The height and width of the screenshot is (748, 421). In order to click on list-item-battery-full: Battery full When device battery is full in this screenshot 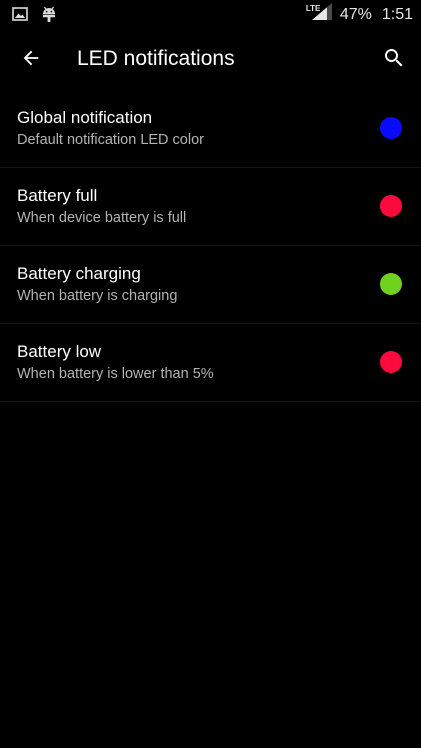, I will do `click(210, 207)`.